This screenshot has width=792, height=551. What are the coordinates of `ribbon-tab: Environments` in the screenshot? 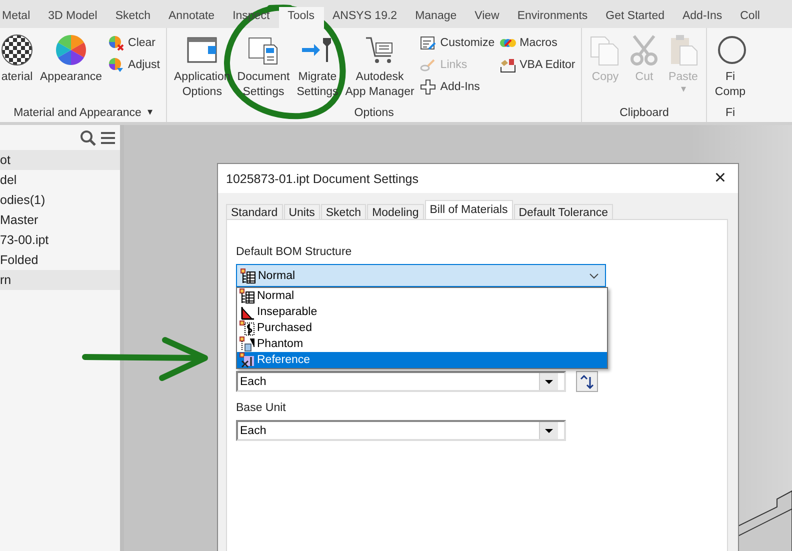 It's located at (552, 17).